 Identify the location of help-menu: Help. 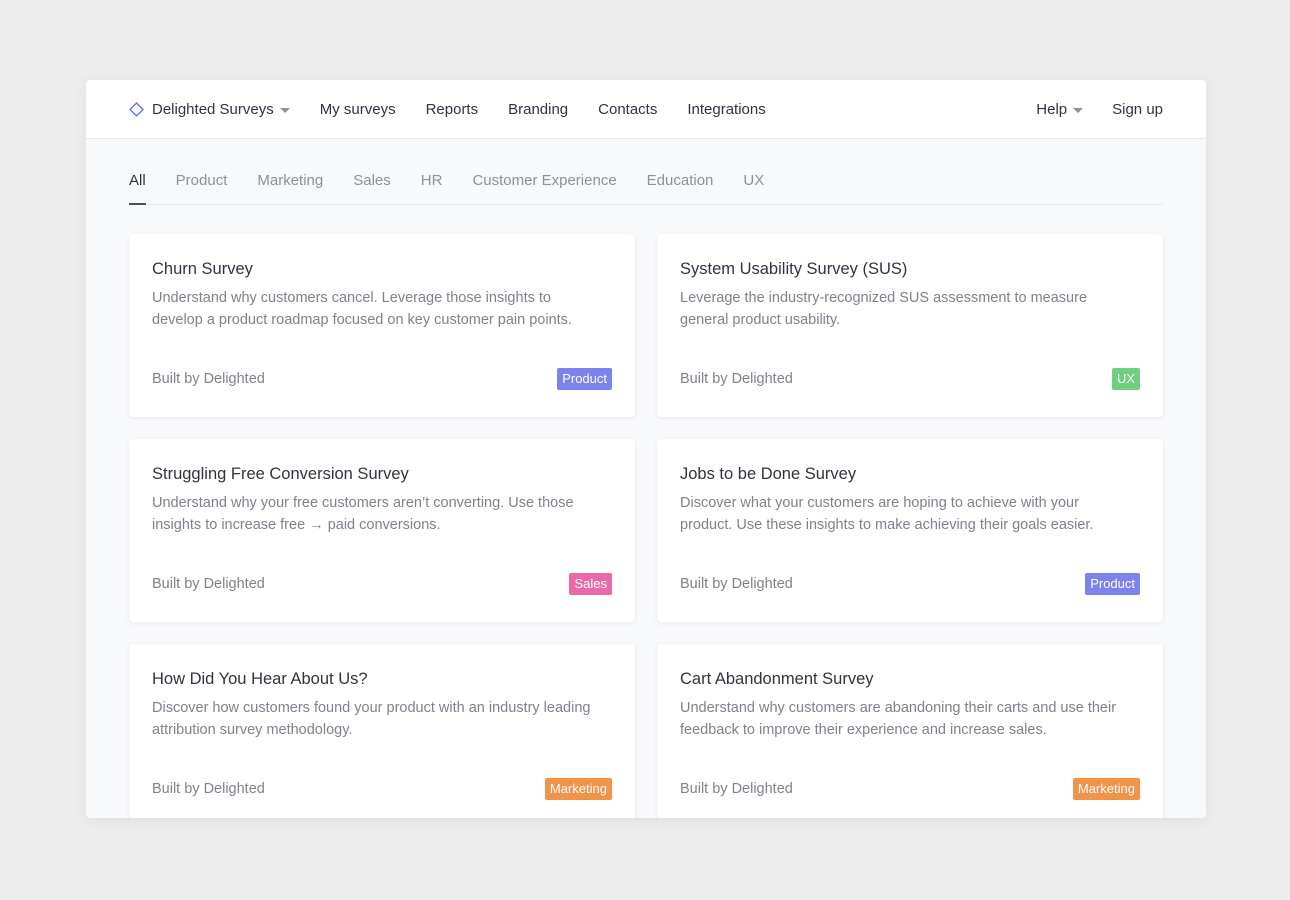
(1060, 109).